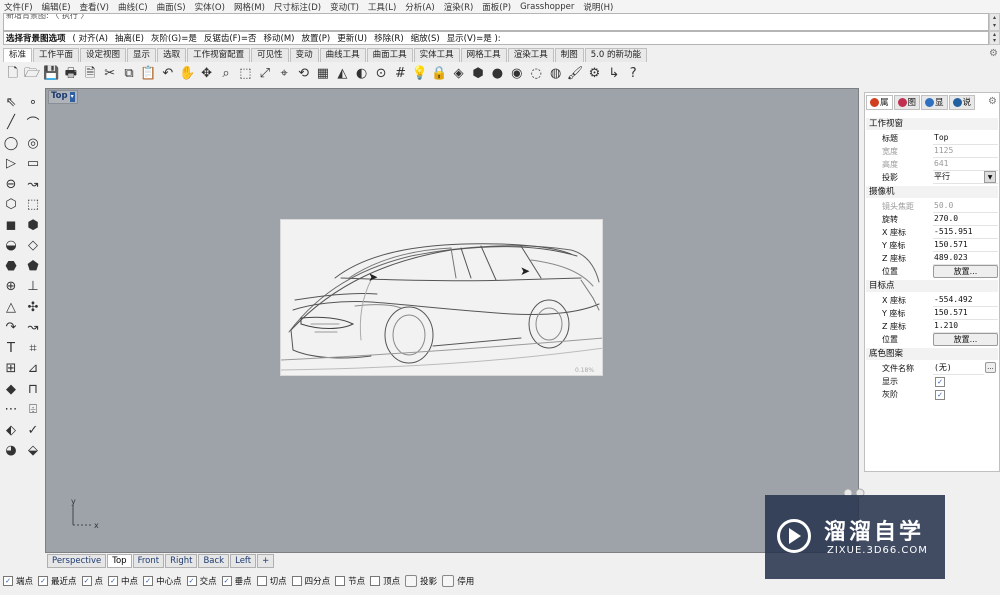 The width and height of the screenshot is (1000, 595). What do you see at coordinates (965, 258) in the screenshot?
I see `cam-z-field: 489.023` at bounding box center [965, 258].